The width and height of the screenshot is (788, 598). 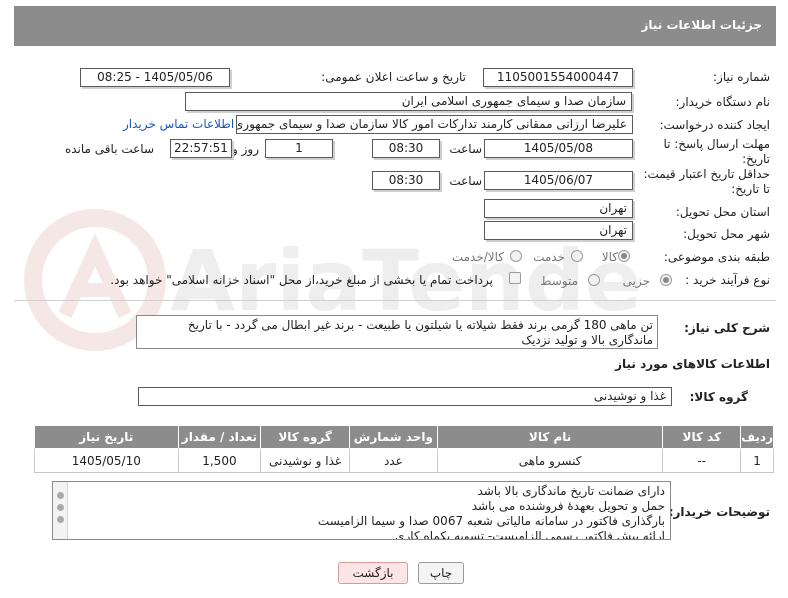 What do you see at coordinates (666, 280) in the screenshot?
I see `process-radio-minor` at bounding box center [666, 280].